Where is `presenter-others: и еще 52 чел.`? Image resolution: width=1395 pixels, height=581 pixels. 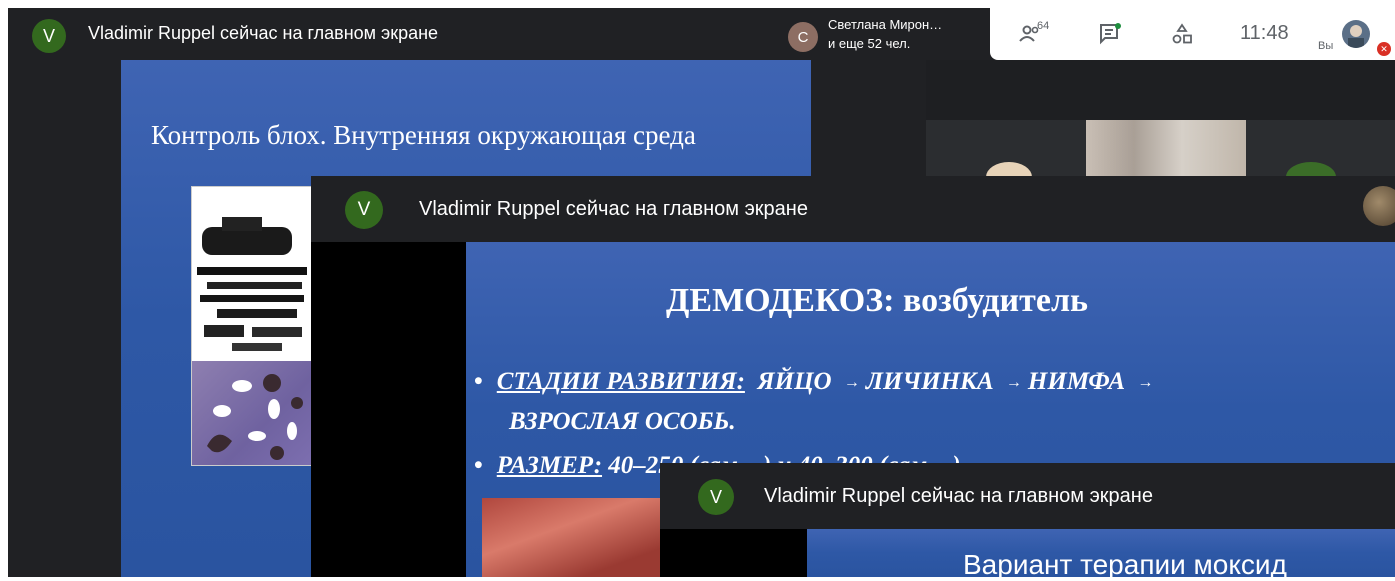 presenter-others: и еще 52 чел. is located at coordinates (869, 43).